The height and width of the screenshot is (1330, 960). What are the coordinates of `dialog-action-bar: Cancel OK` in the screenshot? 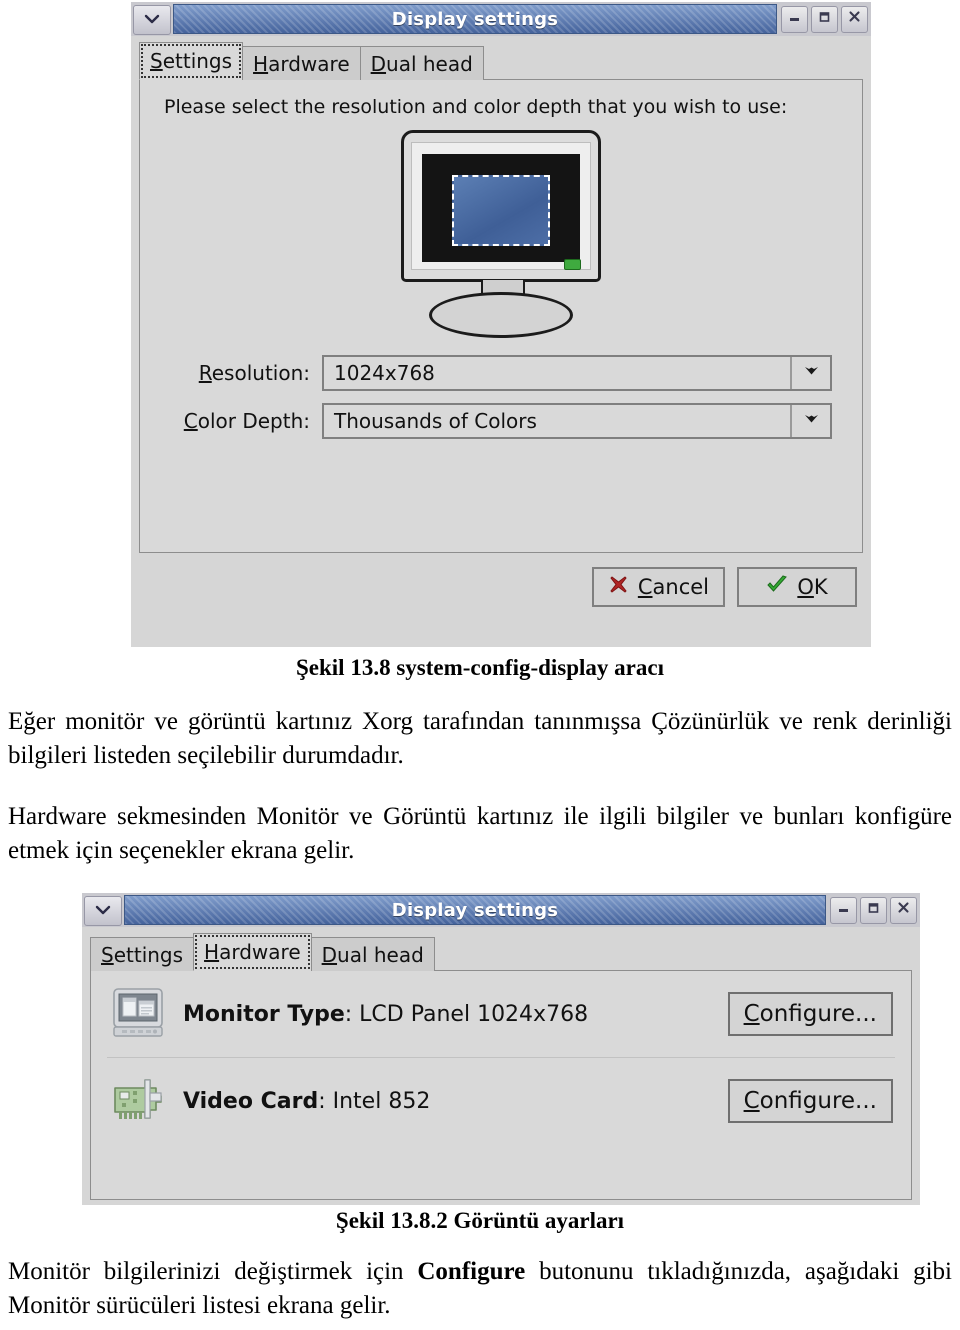 It's located at (501, 583).